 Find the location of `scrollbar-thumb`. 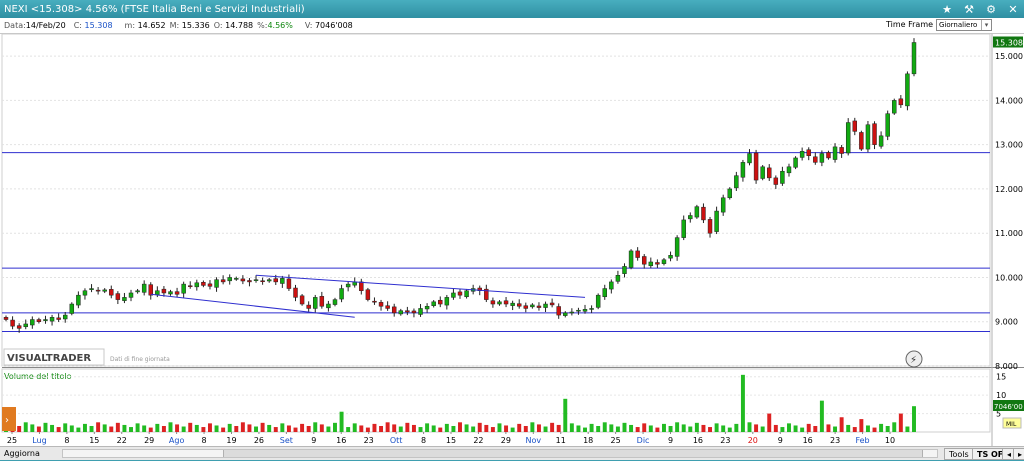

scrollbar-thumb is located at coordinates (573, 453).